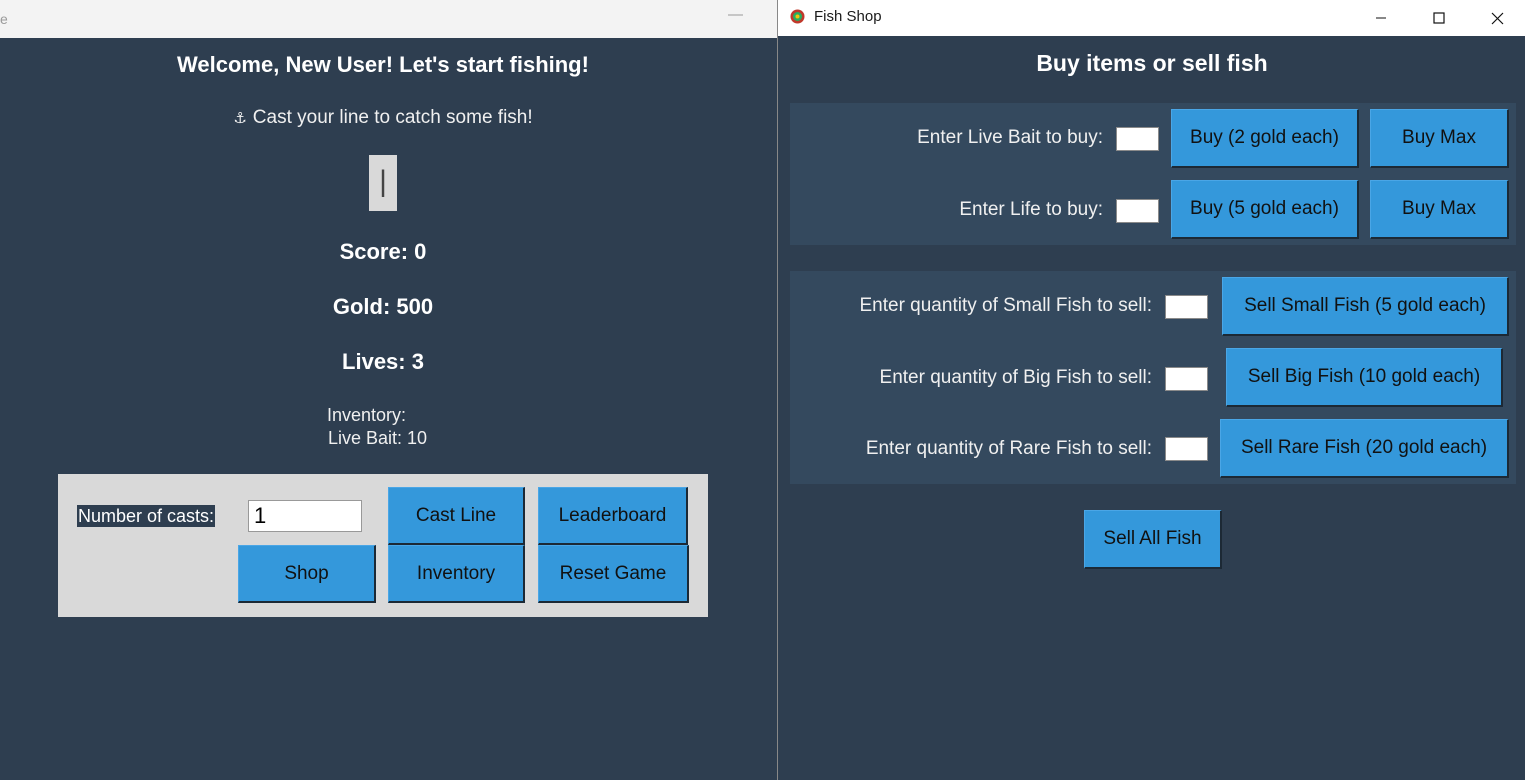 The width and height of the screenshot is (1525, 780). What do you see at coordinates (1381, 18) in the screenshot?
I see `minimize-icon` at bounding box center [1381, 18].